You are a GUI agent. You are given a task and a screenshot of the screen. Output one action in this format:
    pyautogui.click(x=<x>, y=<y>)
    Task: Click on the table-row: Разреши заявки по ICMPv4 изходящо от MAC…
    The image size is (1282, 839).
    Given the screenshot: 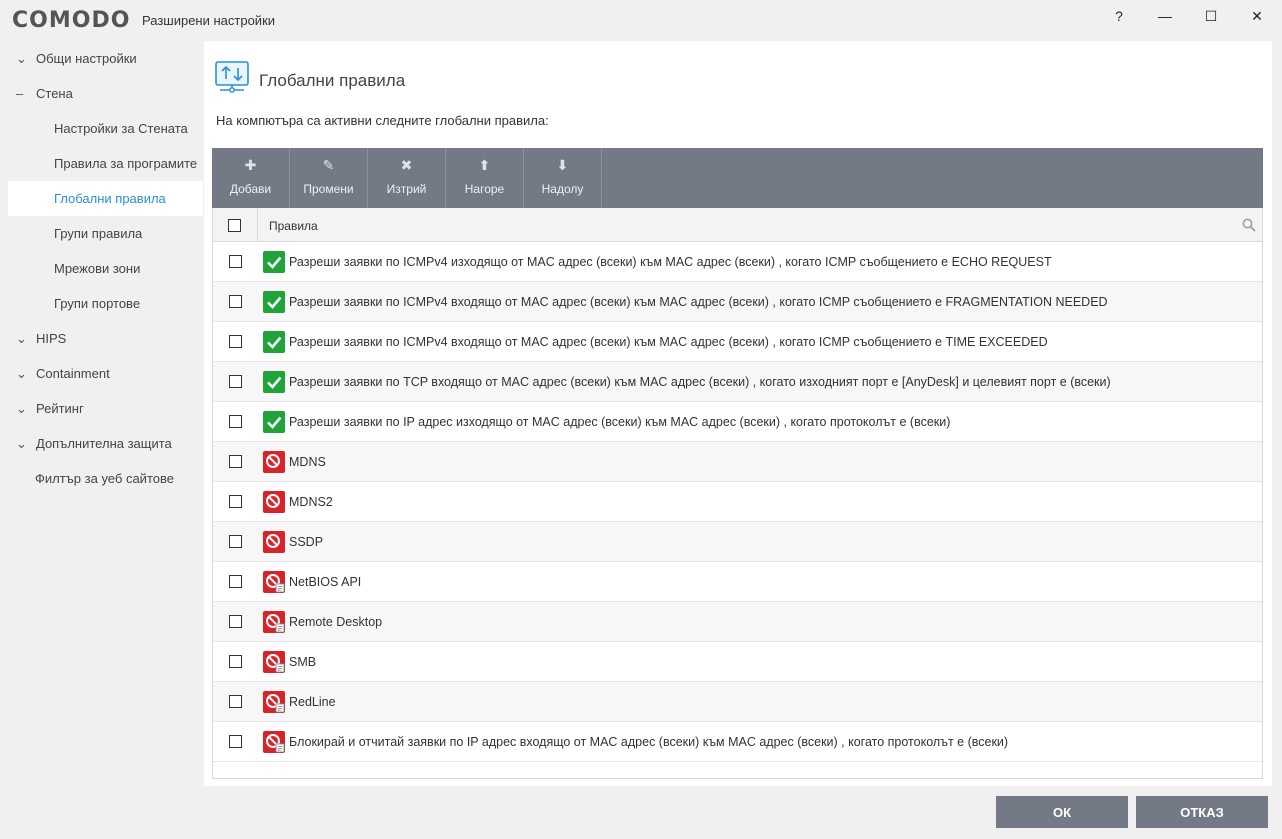 What is the action you would take?
    pyautogui.click(x=737, y=262)
    